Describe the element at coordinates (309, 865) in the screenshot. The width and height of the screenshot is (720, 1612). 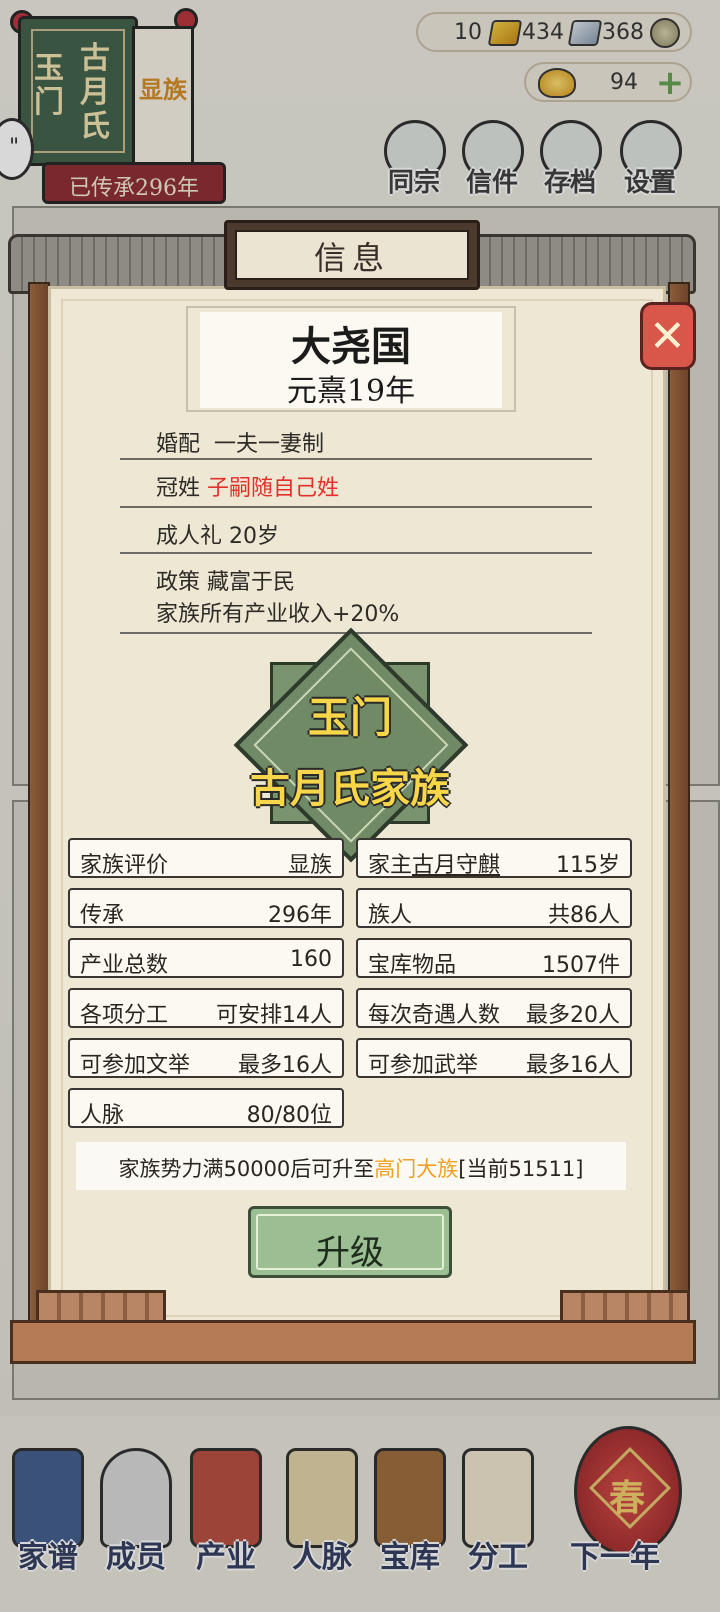
I see `stat-value: 显族` at that location.